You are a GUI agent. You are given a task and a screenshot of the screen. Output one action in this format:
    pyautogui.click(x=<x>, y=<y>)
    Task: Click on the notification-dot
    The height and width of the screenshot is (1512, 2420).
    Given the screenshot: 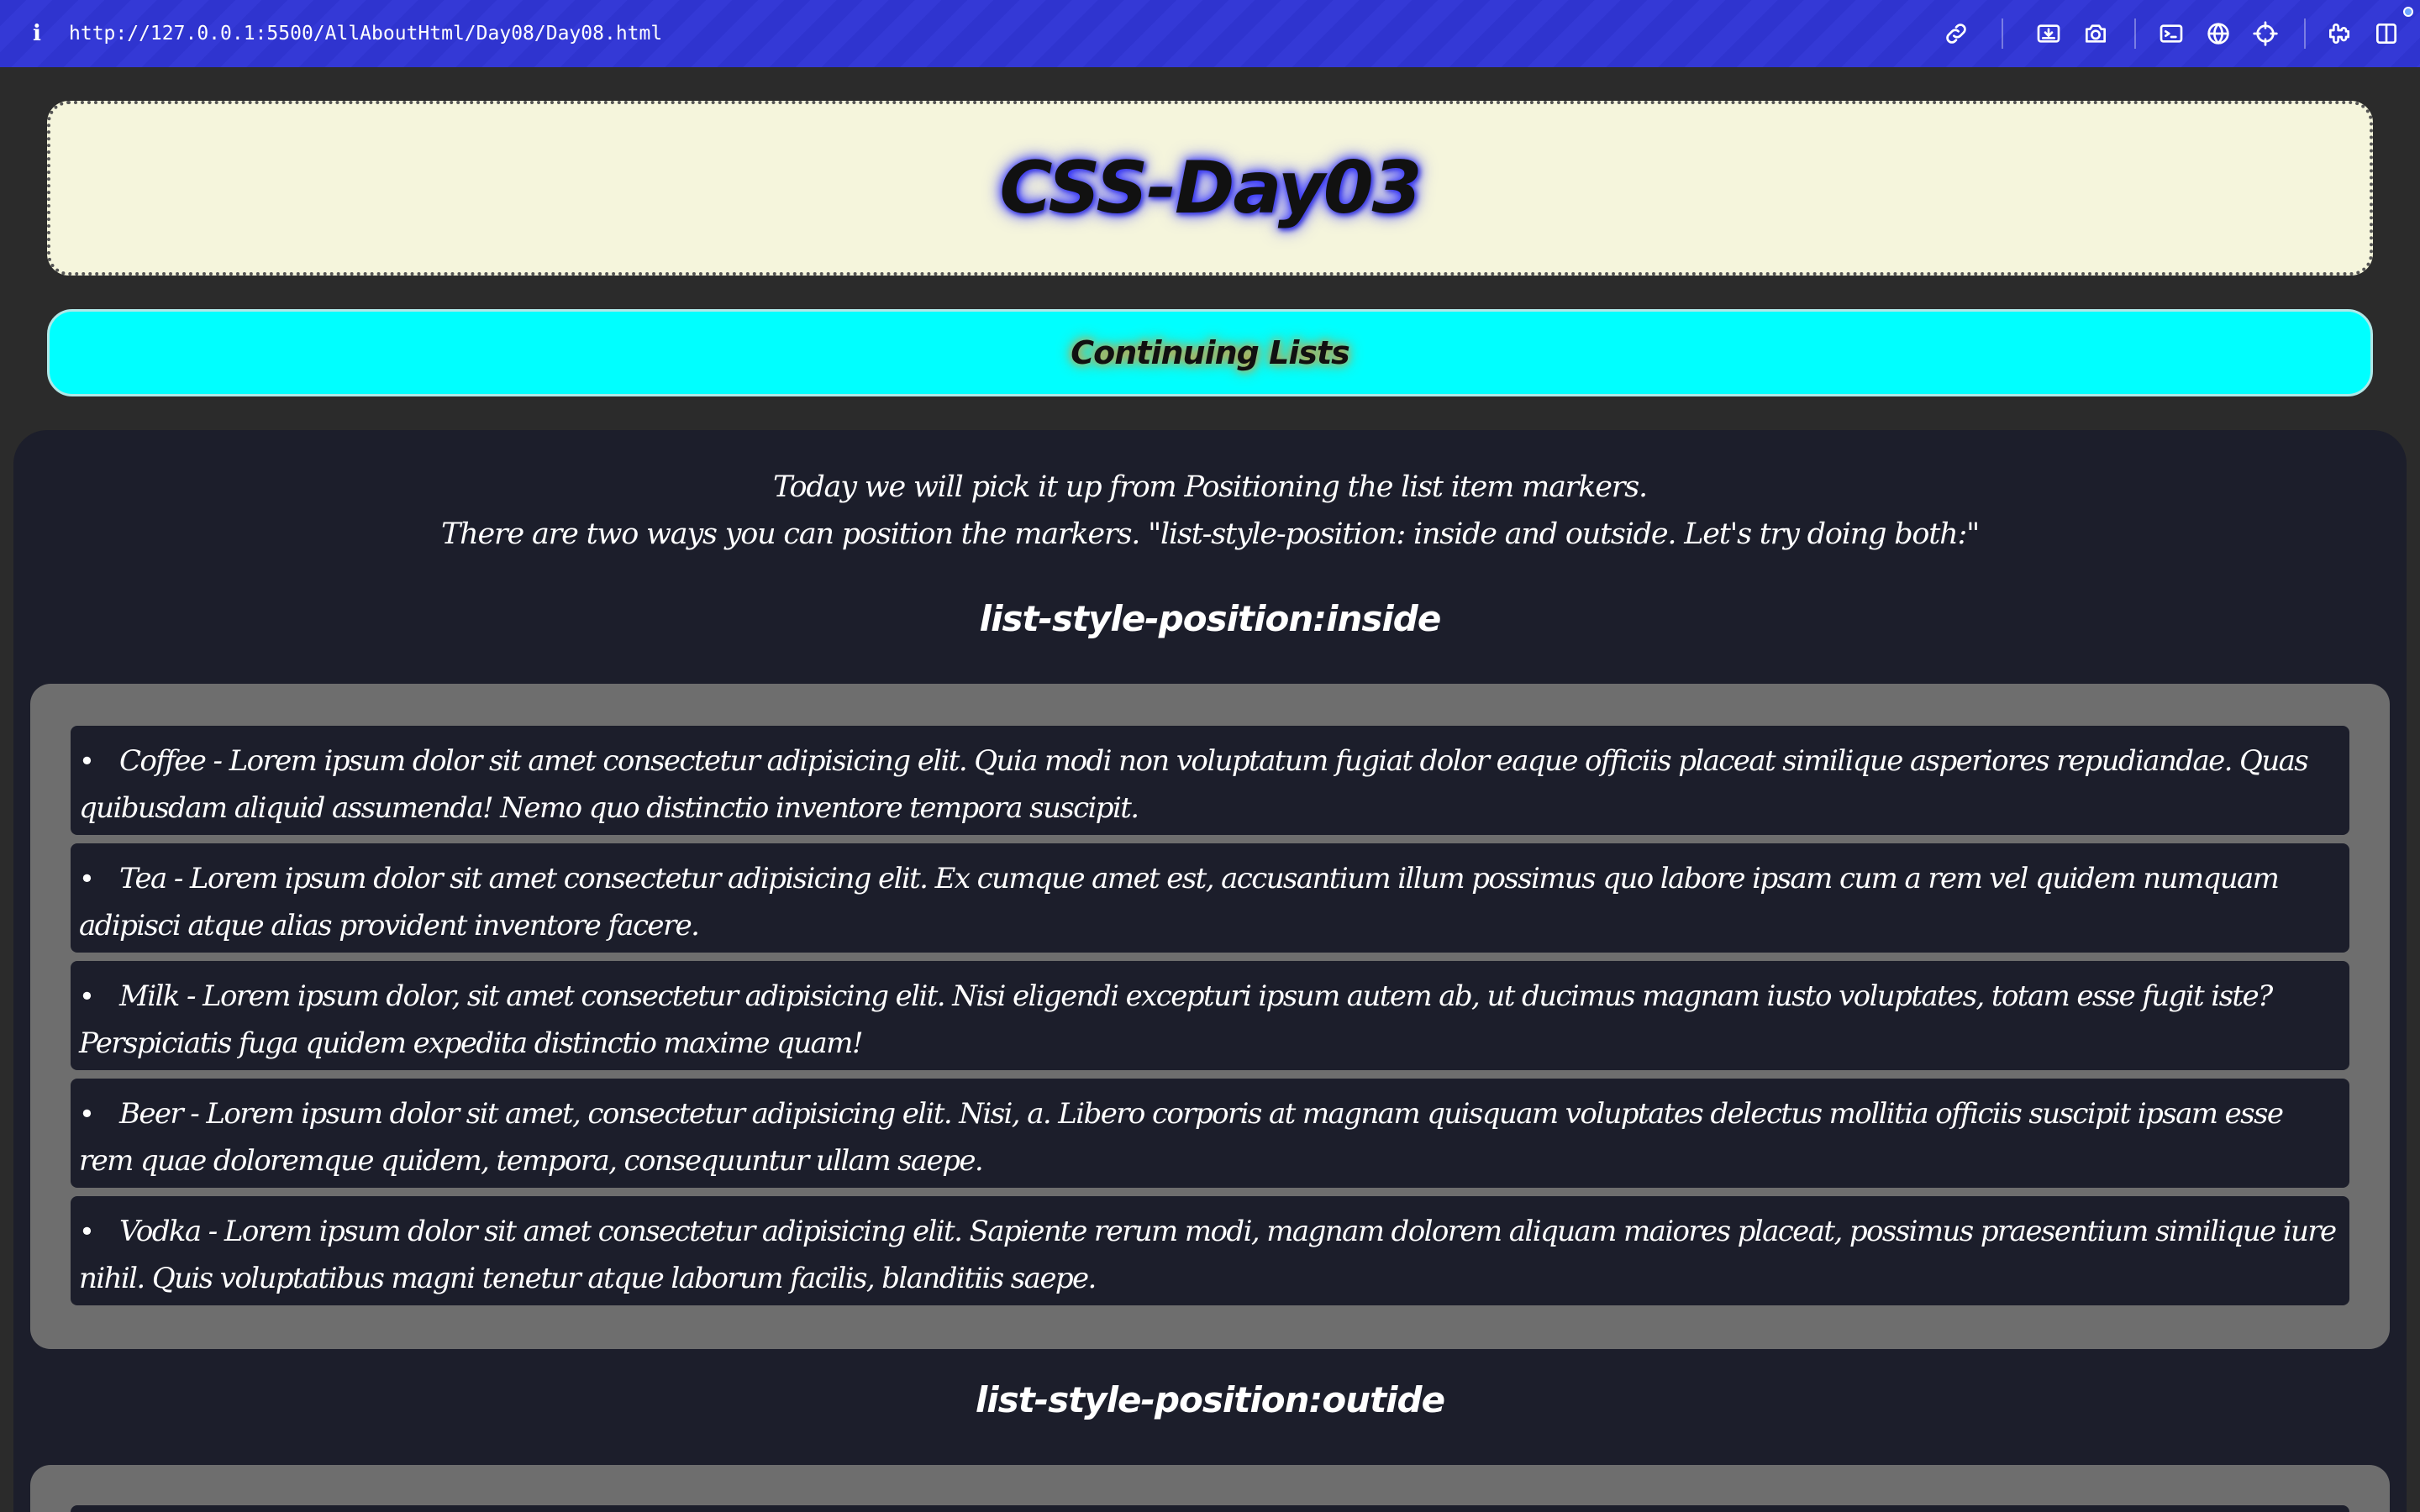 What is the action you would take?
    pyautogui.click(x=2408, y=12)
    